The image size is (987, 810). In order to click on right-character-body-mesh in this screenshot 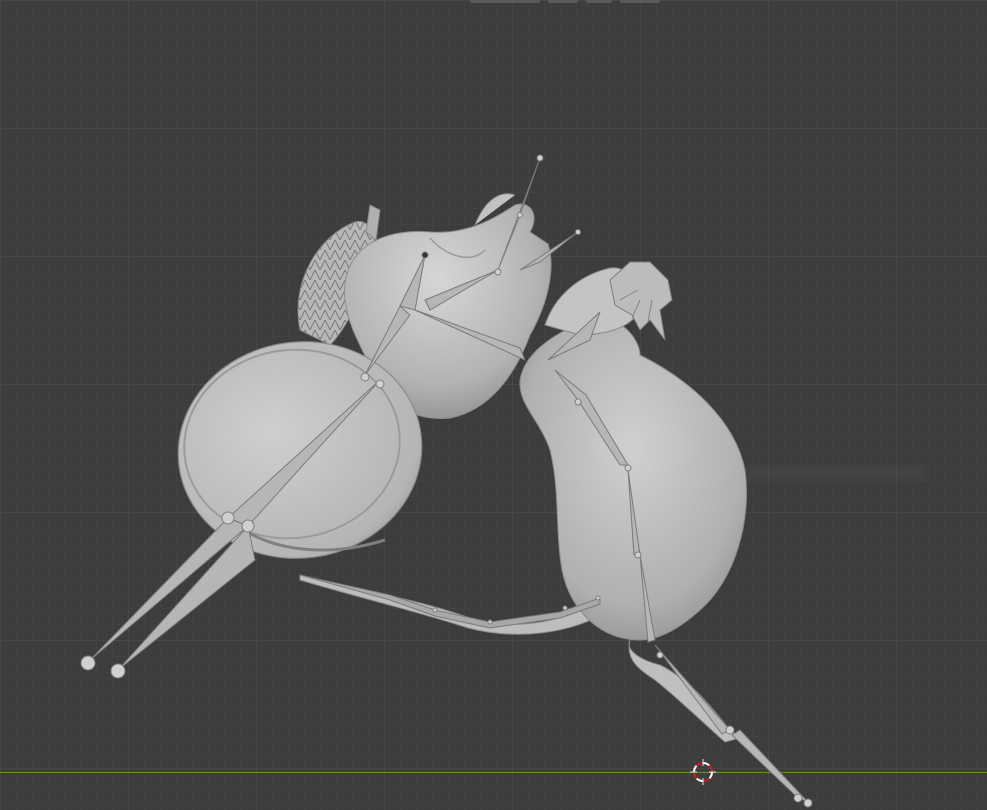, I will do `click(633, 502)`.